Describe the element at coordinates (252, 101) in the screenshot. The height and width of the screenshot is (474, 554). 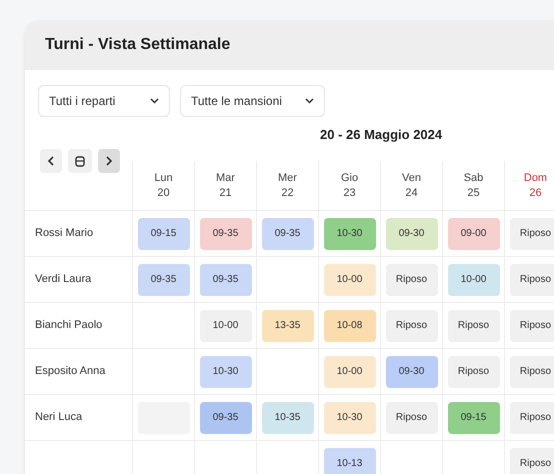
I see `filter-dropdown: Tutte le mansioni` at that location.